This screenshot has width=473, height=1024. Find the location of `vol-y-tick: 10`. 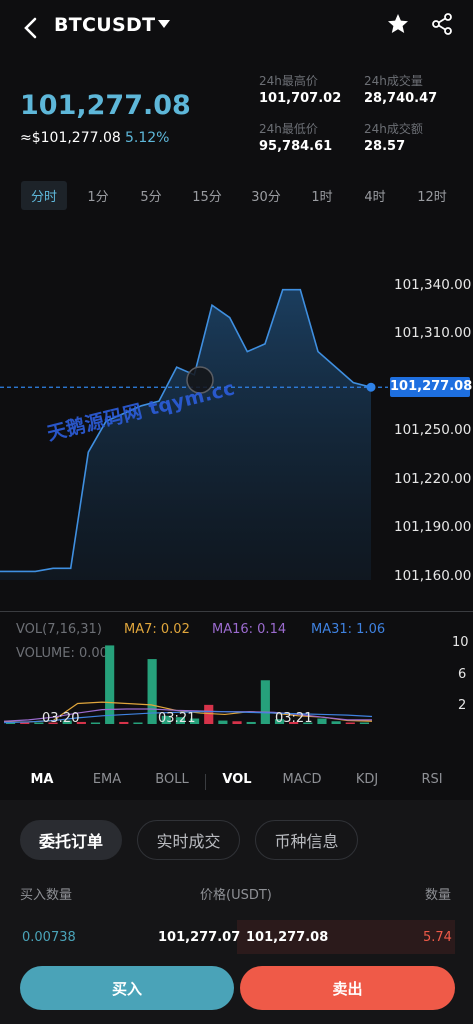

vol-y-tick: 10 is located at coordinates (460, 642).